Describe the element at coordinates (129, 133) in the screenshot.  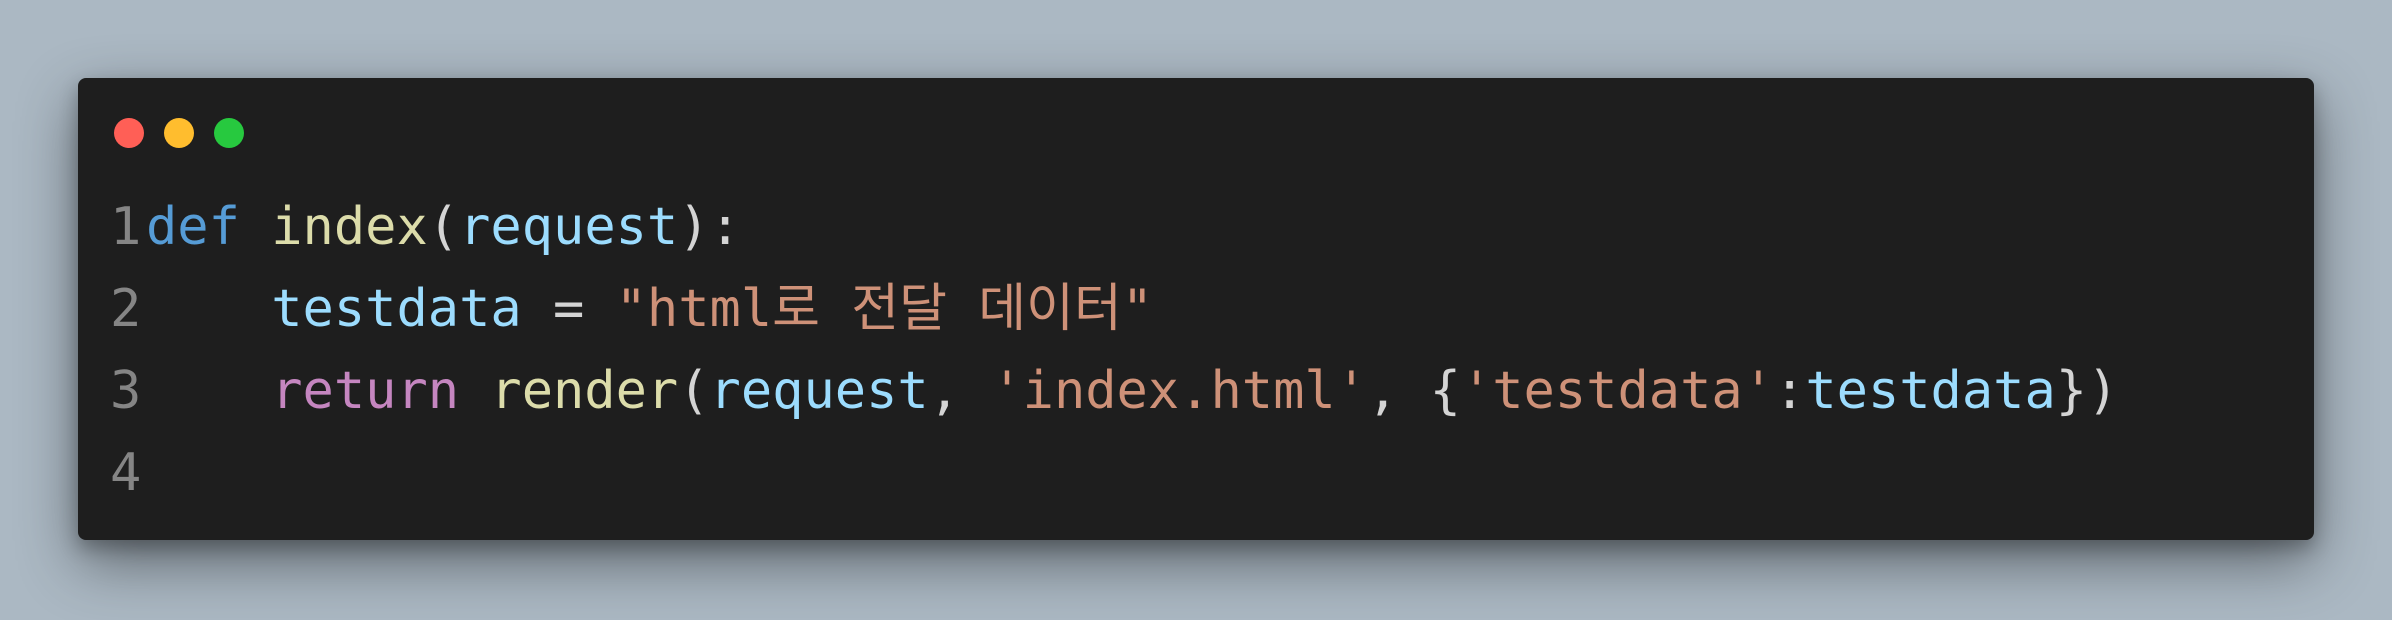
I see `close-dot` at that location.